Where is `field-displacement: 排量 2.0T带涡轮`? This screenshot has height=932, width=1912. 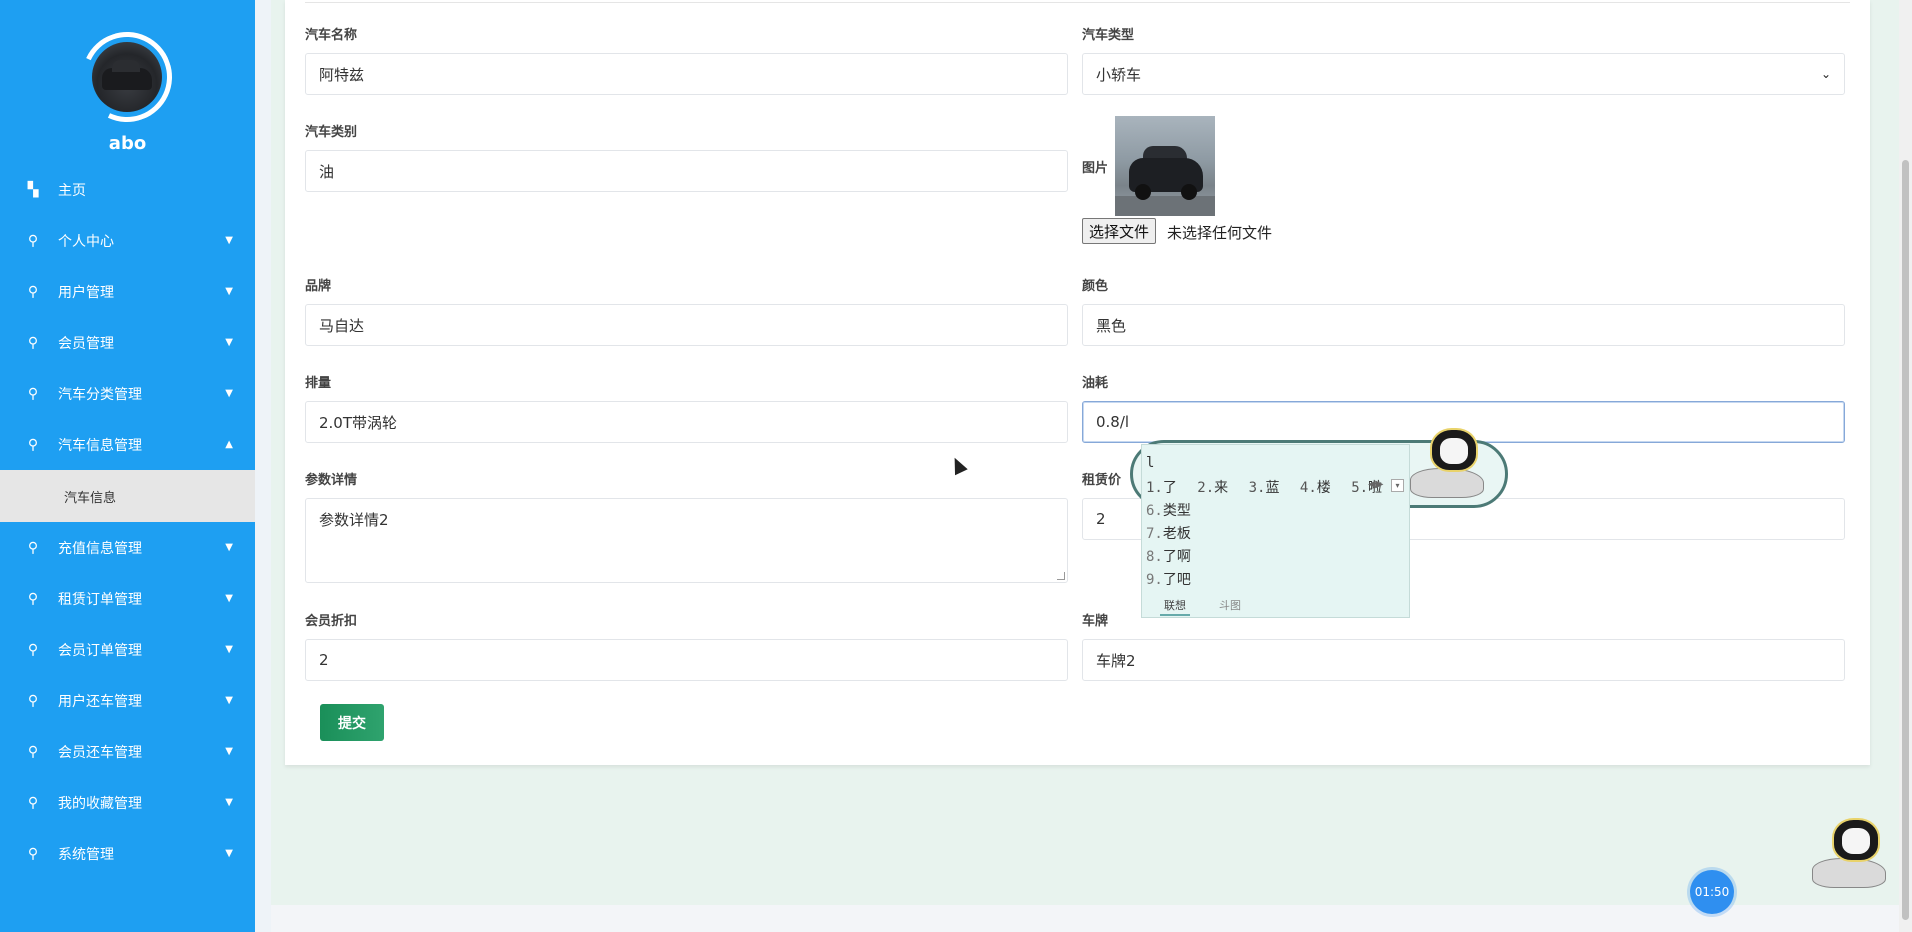 field-displacement: 排量 2.0T带涡轮 is located at coordinates (686, 407).